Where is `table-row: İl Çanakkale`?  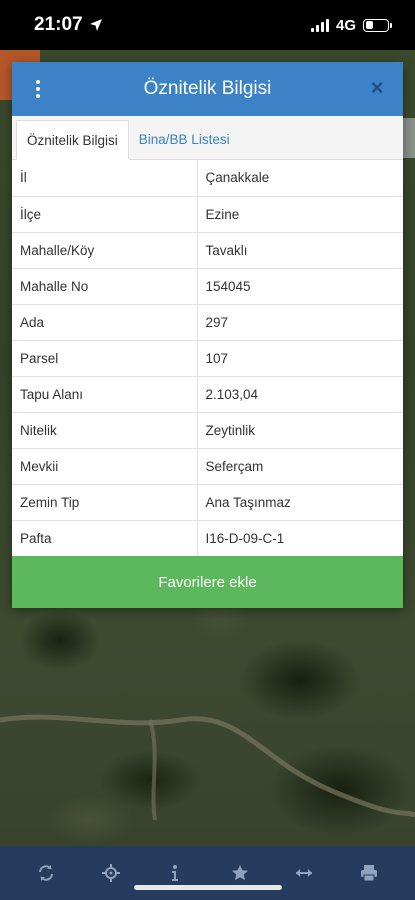 table-row: İl Çanakkale is located at coordinates (207, 178).